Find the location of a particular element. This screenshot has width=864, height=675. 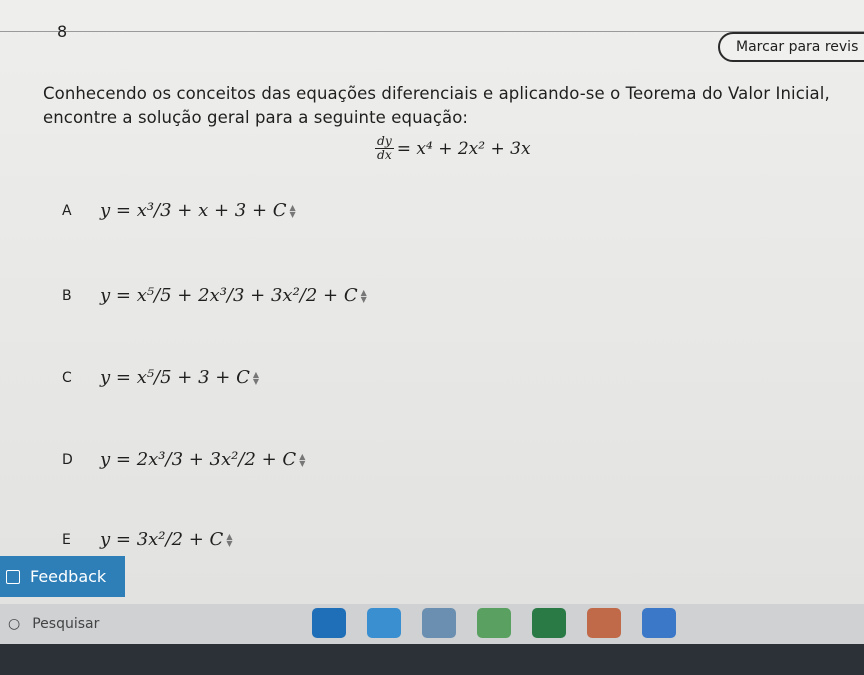

option-formula: y = x⁵/5 + 2x³/3 + 3x²/2 + C ▲ ▼ is located at coordinates (233, 295).